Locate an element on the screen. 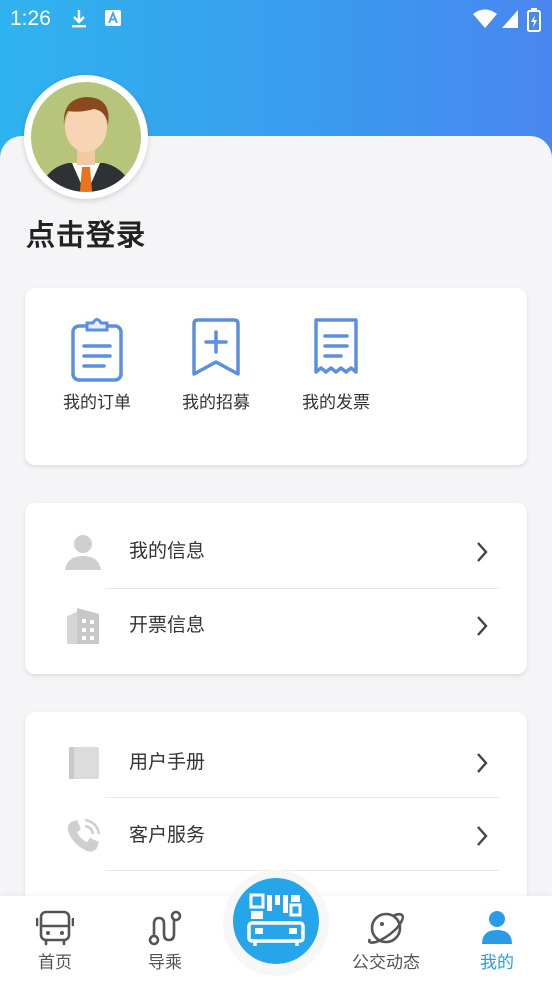 The height and width of the screenshot is (983, 552). menu-item-customer-service: 客户服务 is located at coordinates (276, 835).